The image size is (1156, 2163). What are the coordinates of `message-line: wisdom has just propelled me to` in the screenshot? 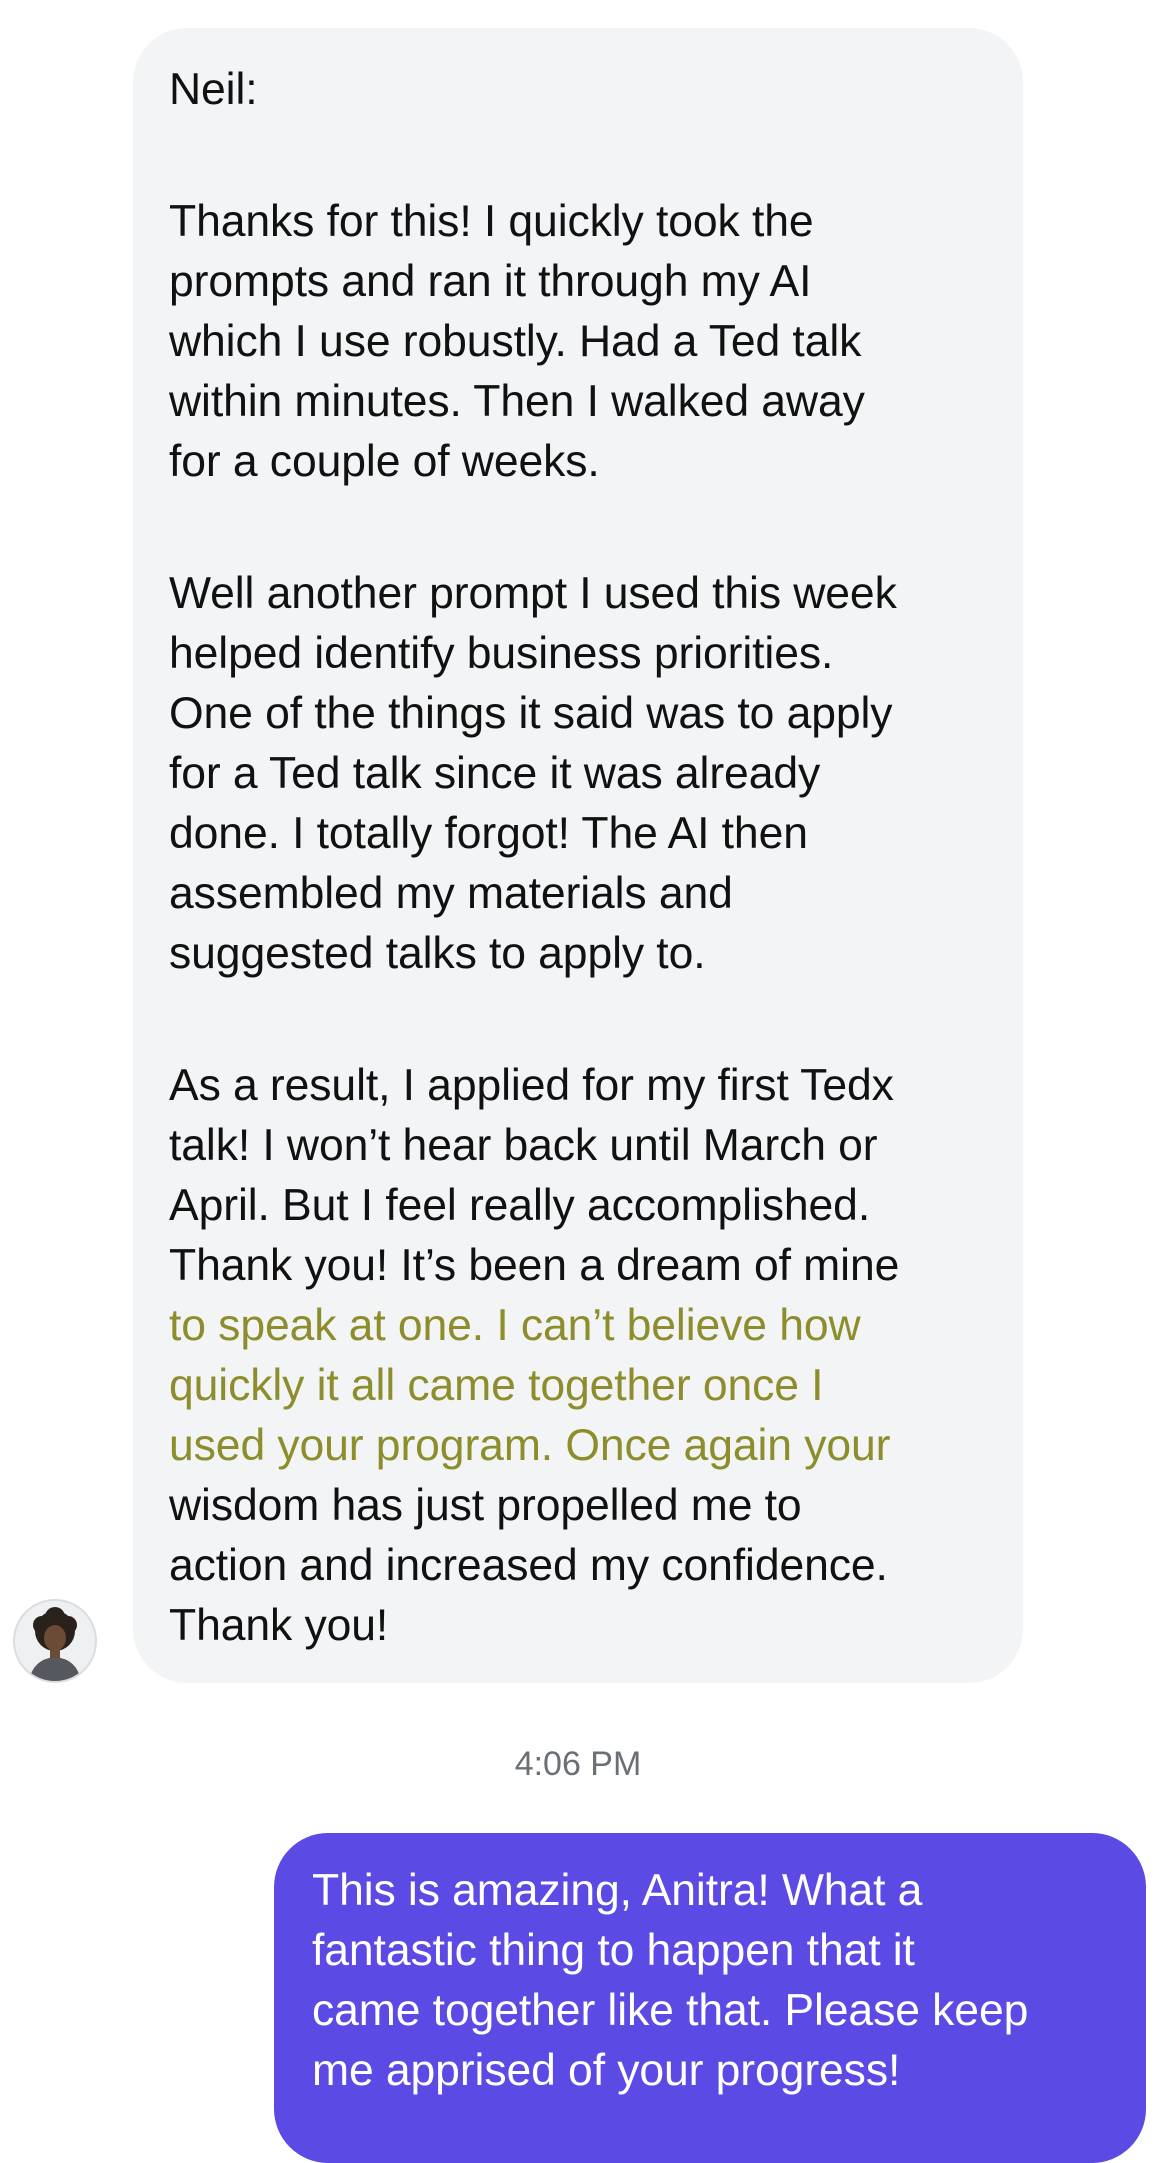 It's located at (485, 1505).